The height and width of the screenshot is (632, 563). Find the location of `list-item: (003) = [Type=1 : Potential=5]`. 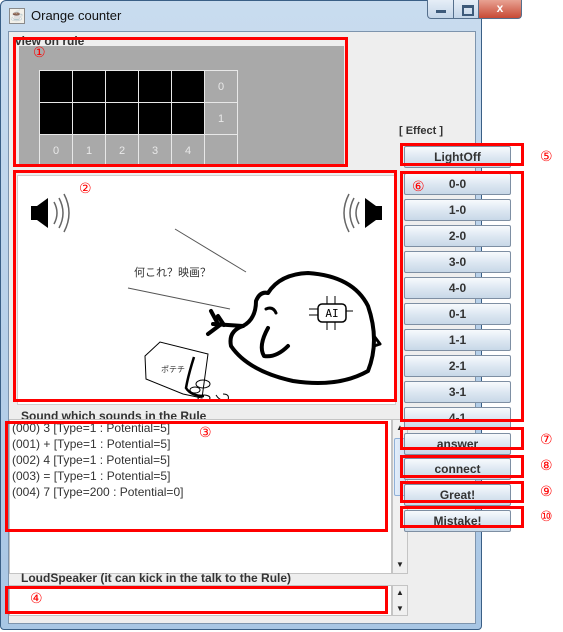

list-item: (003) = [Type=1 : Potential=5] is located at coordinates (200, 476).